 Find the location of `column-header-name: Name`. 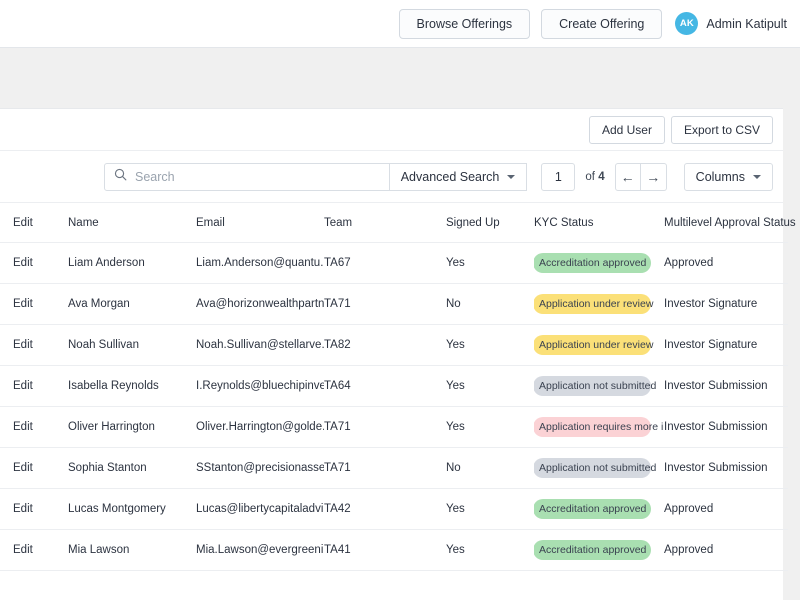

column-header-name: Name is located at coordinates (132, 223).